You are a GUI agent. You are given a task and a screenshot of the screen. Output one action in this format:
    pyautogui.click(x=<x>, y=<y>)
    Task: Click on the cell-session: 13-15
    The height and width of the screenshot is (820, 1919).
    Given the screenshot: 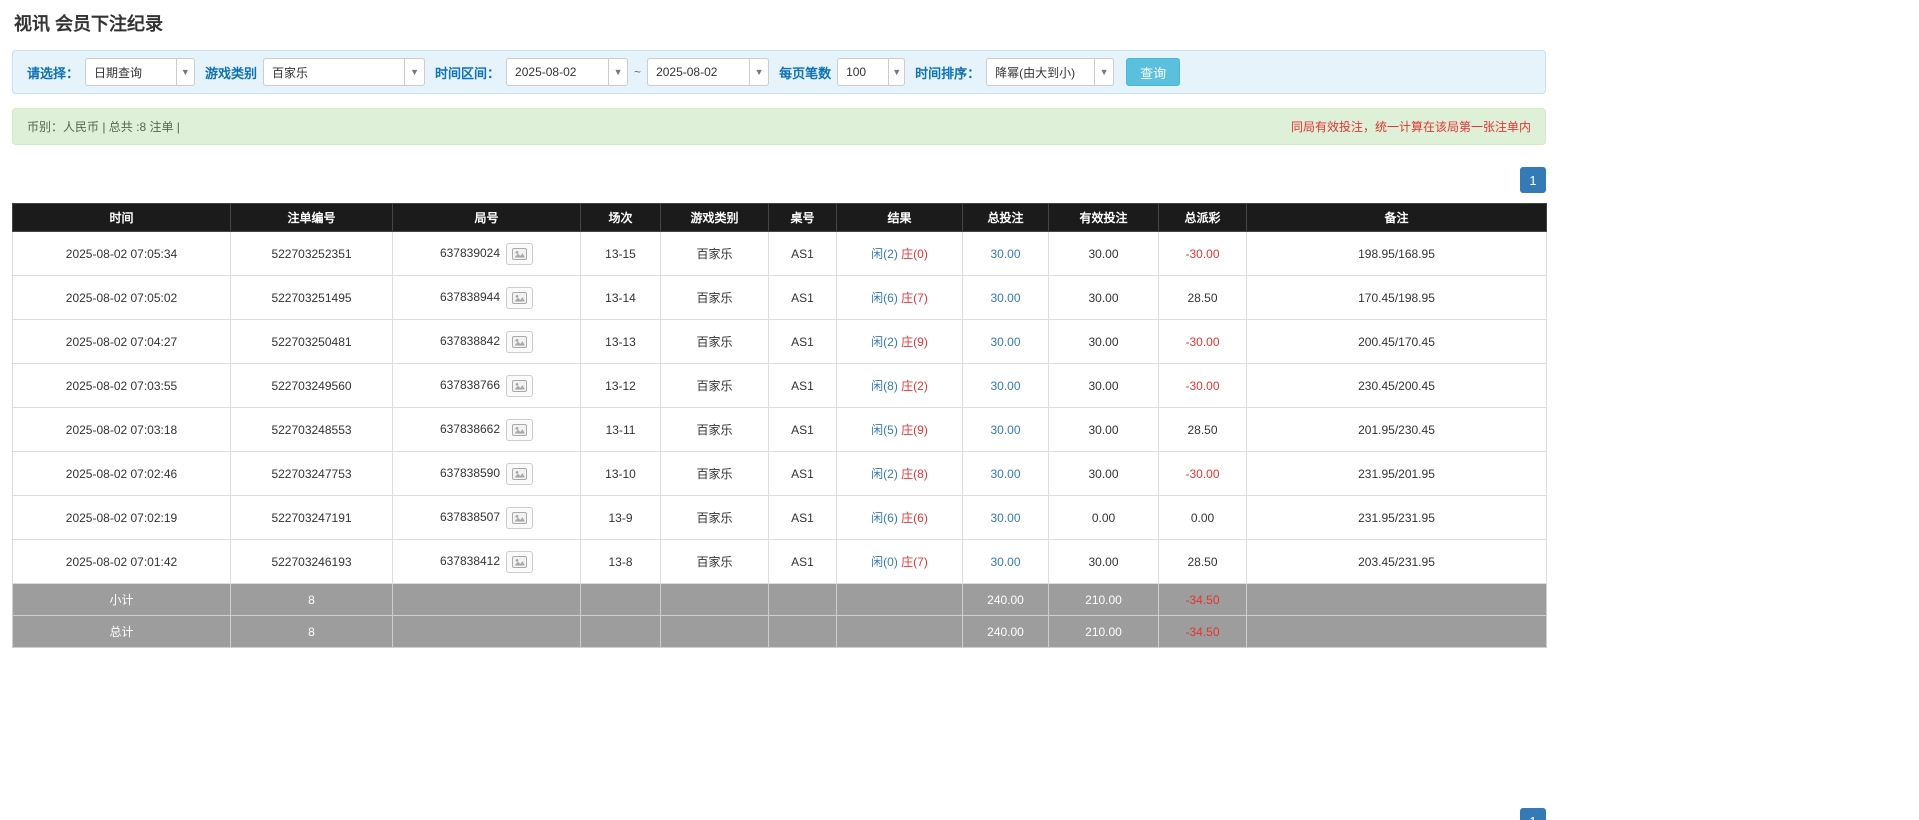 What is the action you would take?
    pyautogui.click(x=620, y=253)
    